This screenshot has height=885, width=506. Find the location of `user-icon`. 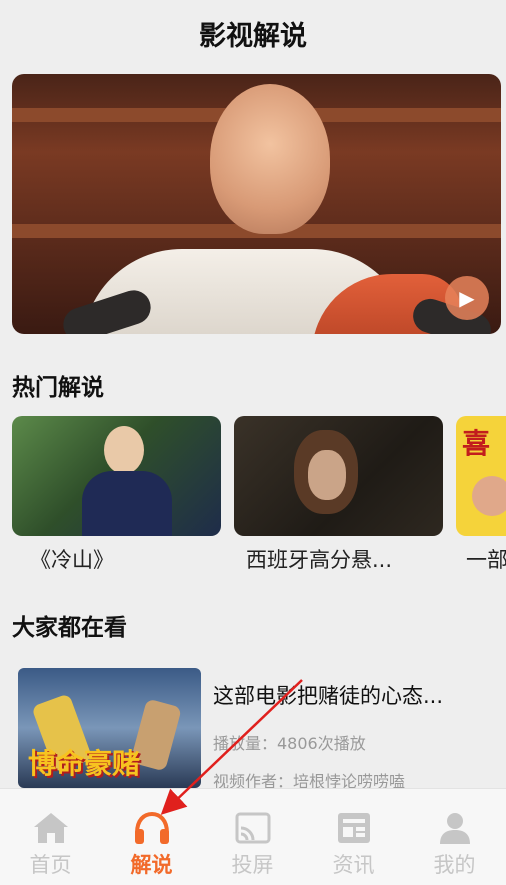

user-icon is located at coordinates (455, 828).